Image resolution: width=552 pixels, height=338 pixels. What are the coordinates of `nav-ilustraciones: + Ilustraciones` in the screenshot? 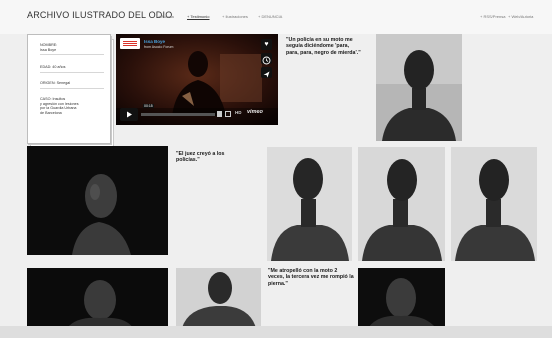 It's located at (235, 16).